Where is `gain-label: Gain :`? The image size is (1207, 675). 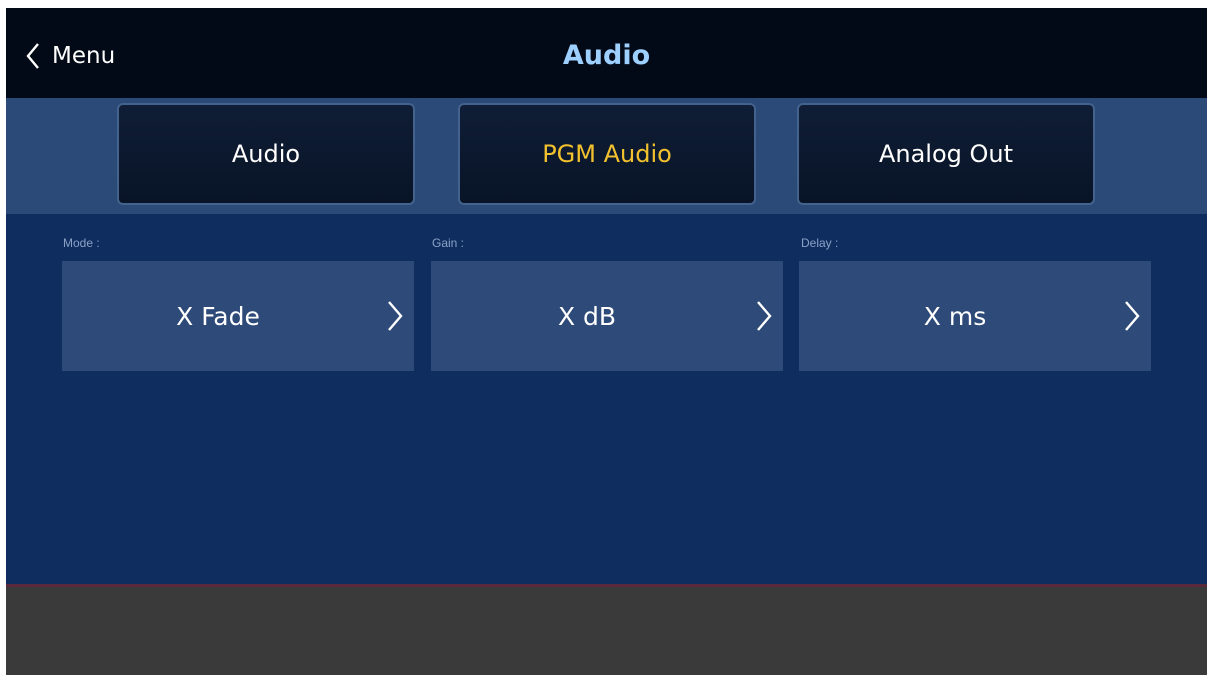
gain-label: Gain : is located at coordinates (448, 243).